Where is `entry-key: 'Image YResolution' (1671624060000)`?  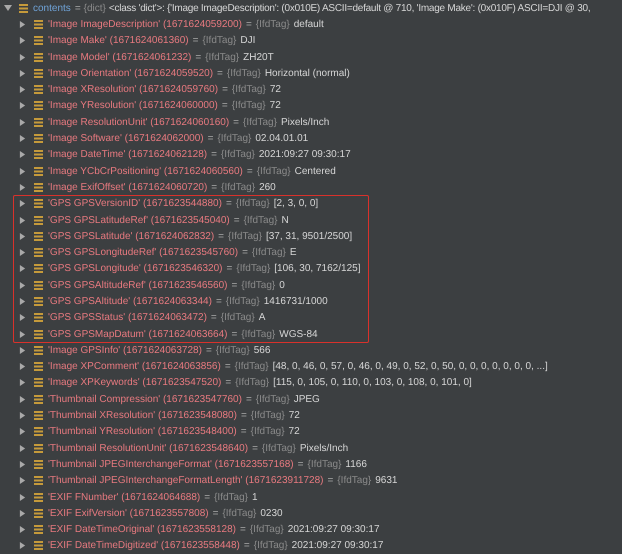 entry-key: 'Image YResolution' (1671624060000) is located at coordinates (133, 106).